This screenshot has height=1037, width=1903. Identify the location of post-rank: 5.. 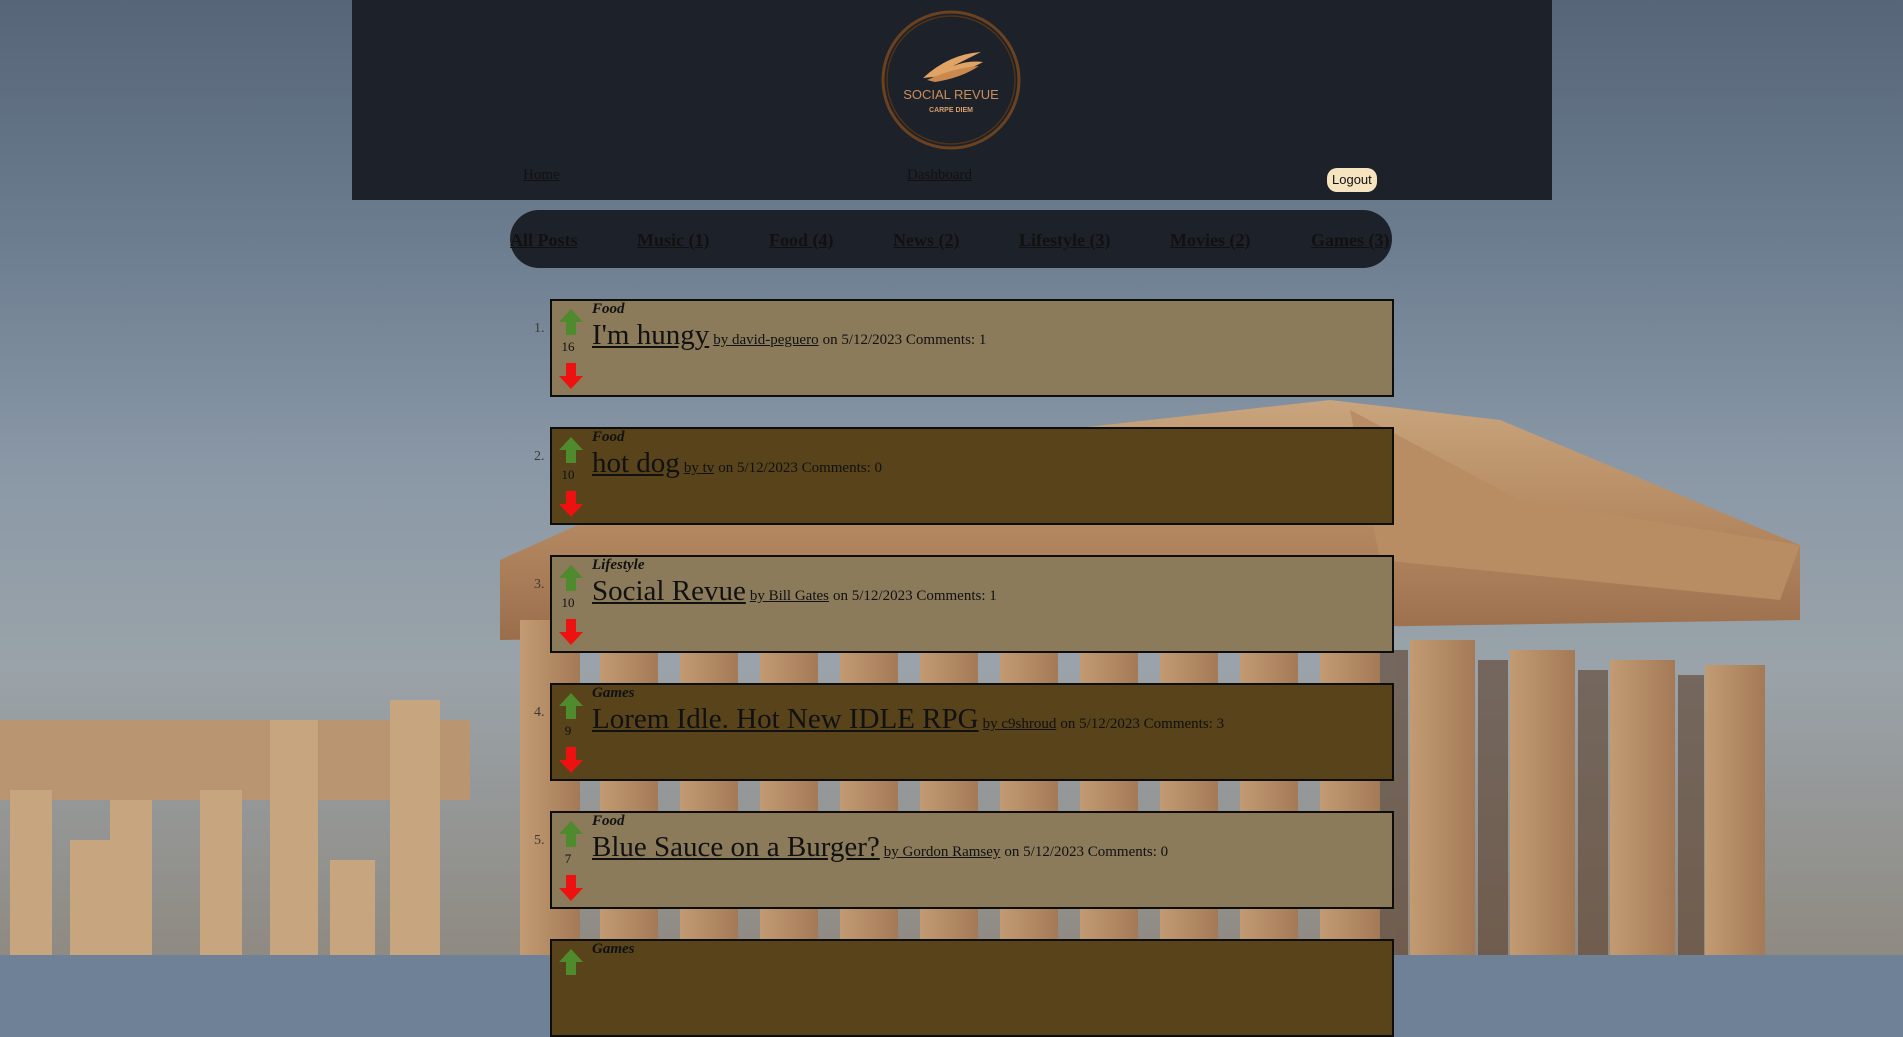
(539, 840).